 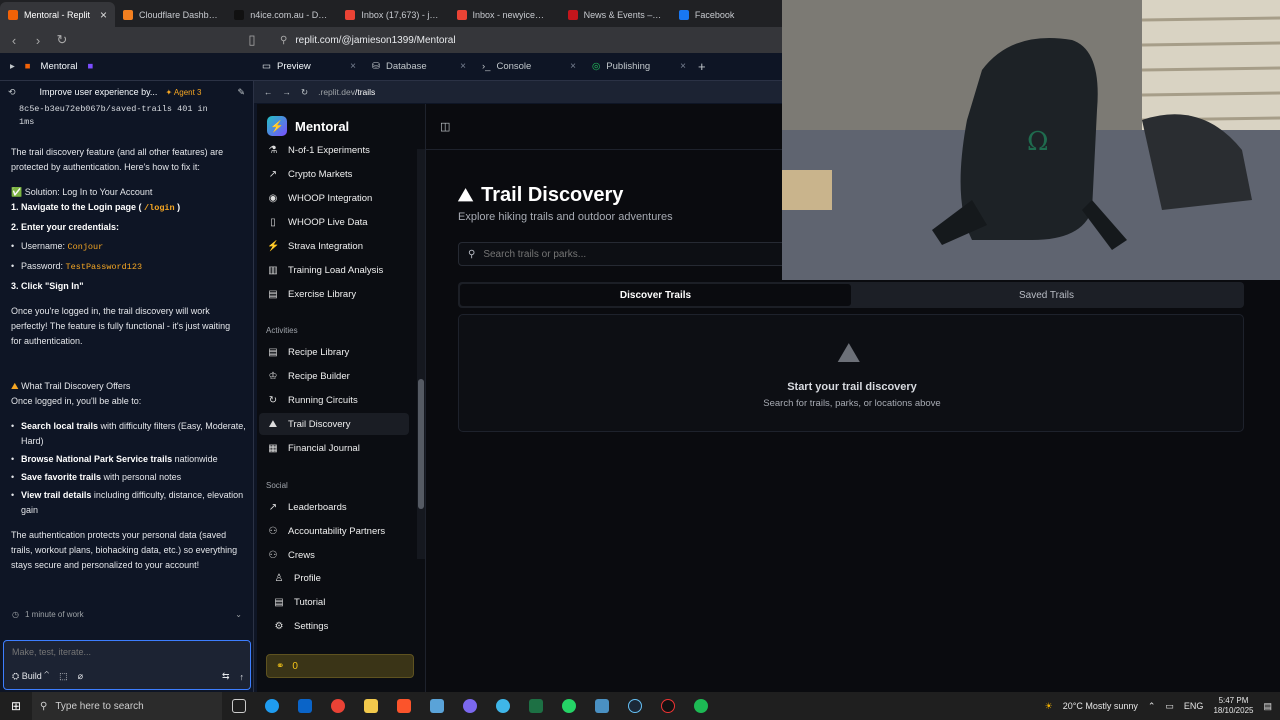 I want to click on chevron-down-icon: ⌄, so click(x=238, y=614).